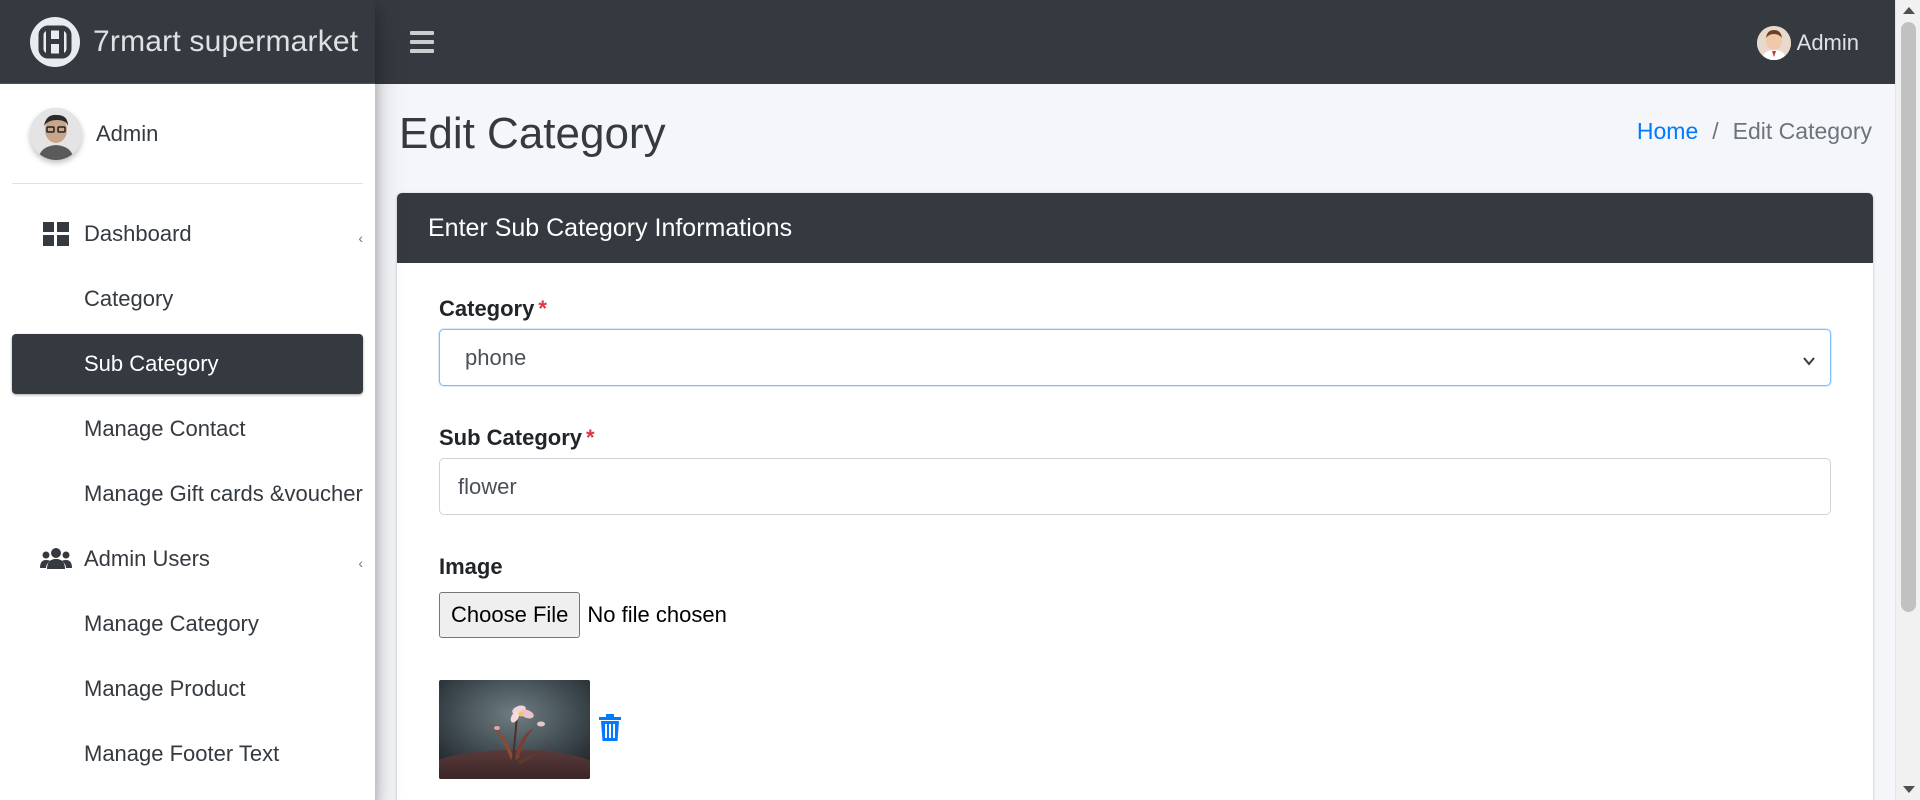 The image size is (1920, 800). I want to click on sidebar-user-panel: Admin, so click(187, 134).